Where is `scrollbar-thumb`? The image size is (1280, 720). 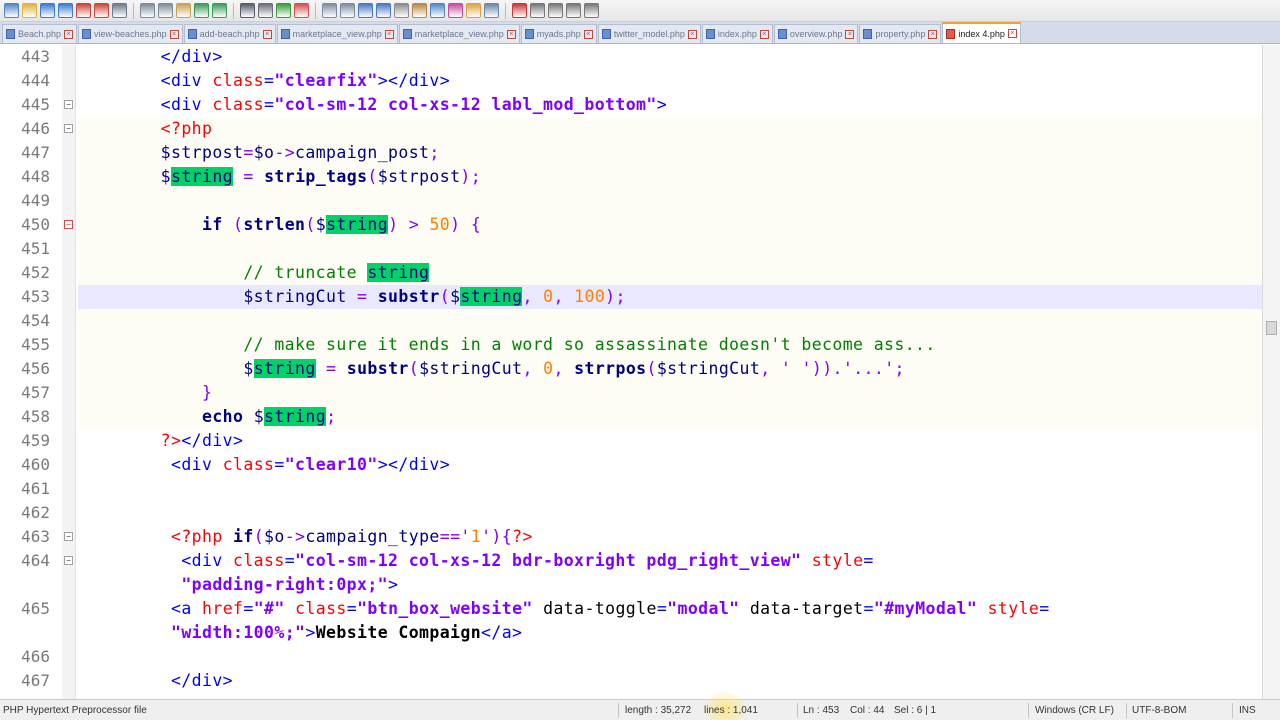 scrollbar-thumb is located at coordinates (1271, 328).